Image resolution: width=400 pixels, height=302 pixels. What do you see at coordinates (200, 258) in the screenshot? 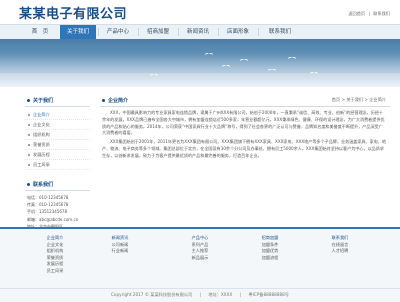
I see `footer-link: 新品展示` at bounding box center [200, 258].